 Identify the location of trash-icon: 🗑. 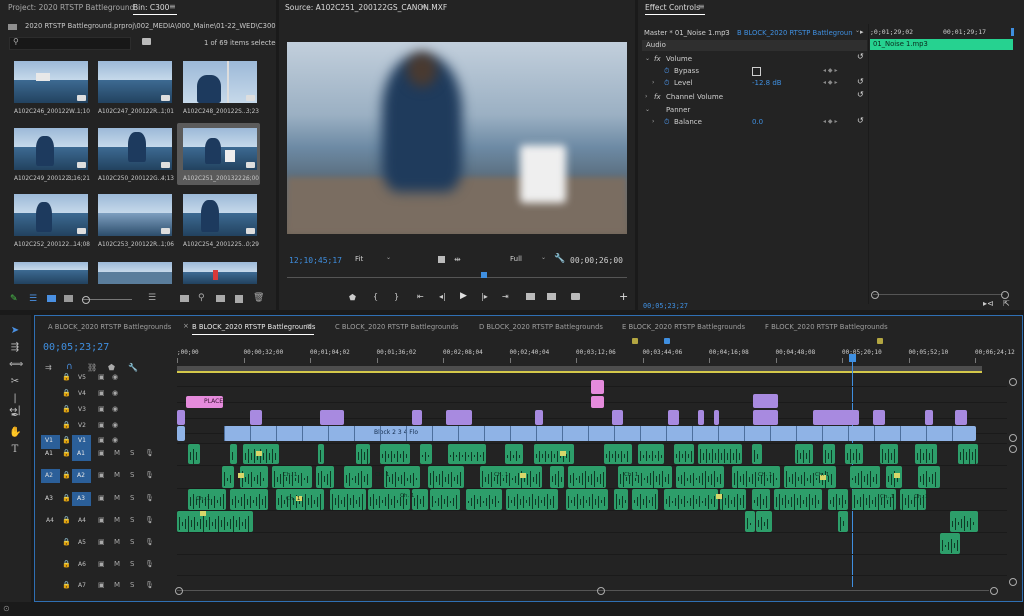
(258, 298).